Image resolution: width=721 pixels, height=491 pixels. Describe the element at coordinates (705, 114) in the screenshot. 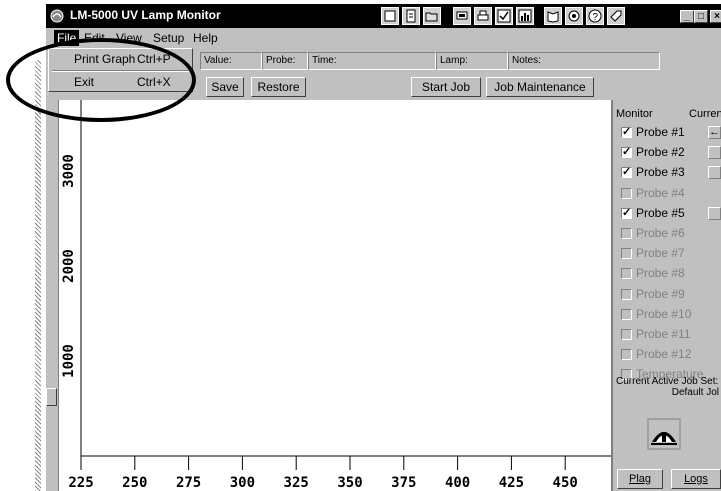

I see `current-header: Curren` at that location.